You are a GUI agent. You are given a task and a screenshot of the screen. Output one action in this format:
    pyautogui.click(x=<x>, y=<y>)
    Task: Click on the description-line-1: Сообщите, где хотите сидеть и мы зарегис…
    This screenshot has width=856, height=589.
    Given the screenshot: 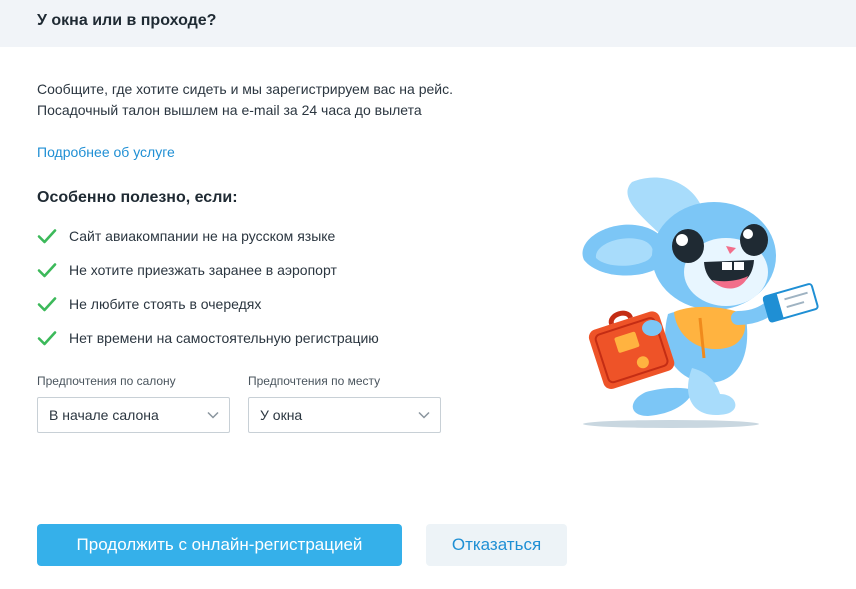 What is the action you would take?
    pyautogui.click(x=245, y=89)
    